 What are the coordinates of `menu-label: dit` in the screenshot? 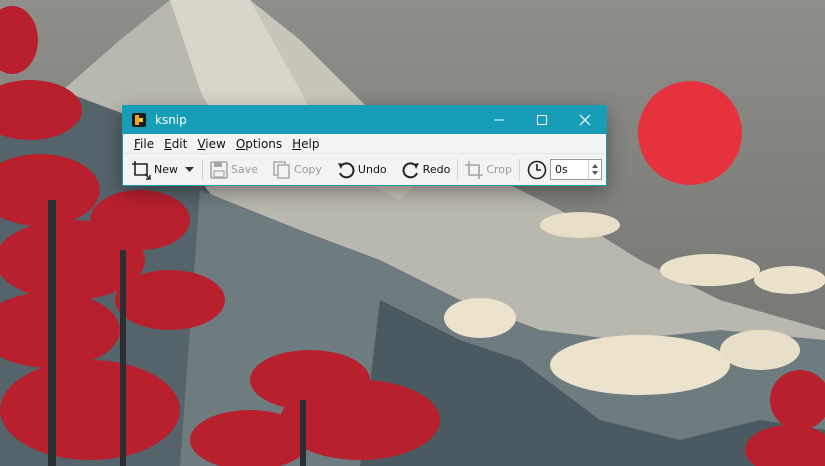 It's located at (179, 143).